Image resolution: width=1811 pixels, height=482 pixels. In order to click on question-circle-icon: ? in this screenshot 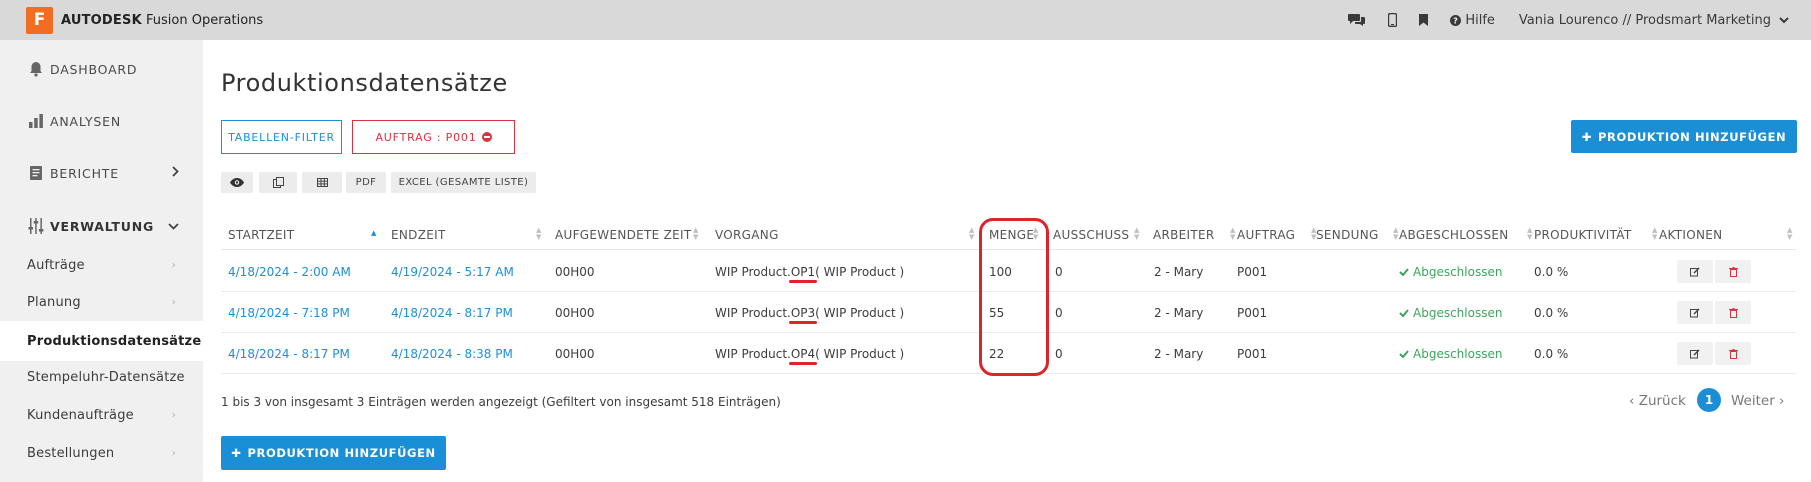, I will do `click(1456, 20)`.